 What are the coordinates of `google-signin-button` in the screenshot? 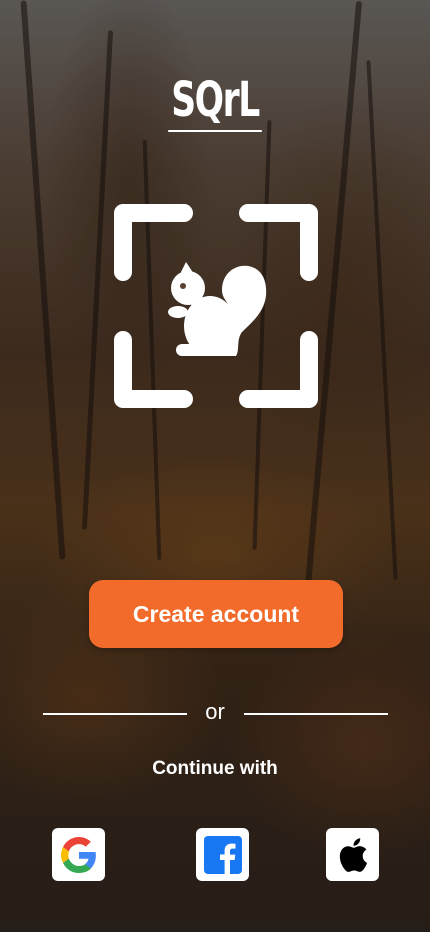 It's located at (78, 854).